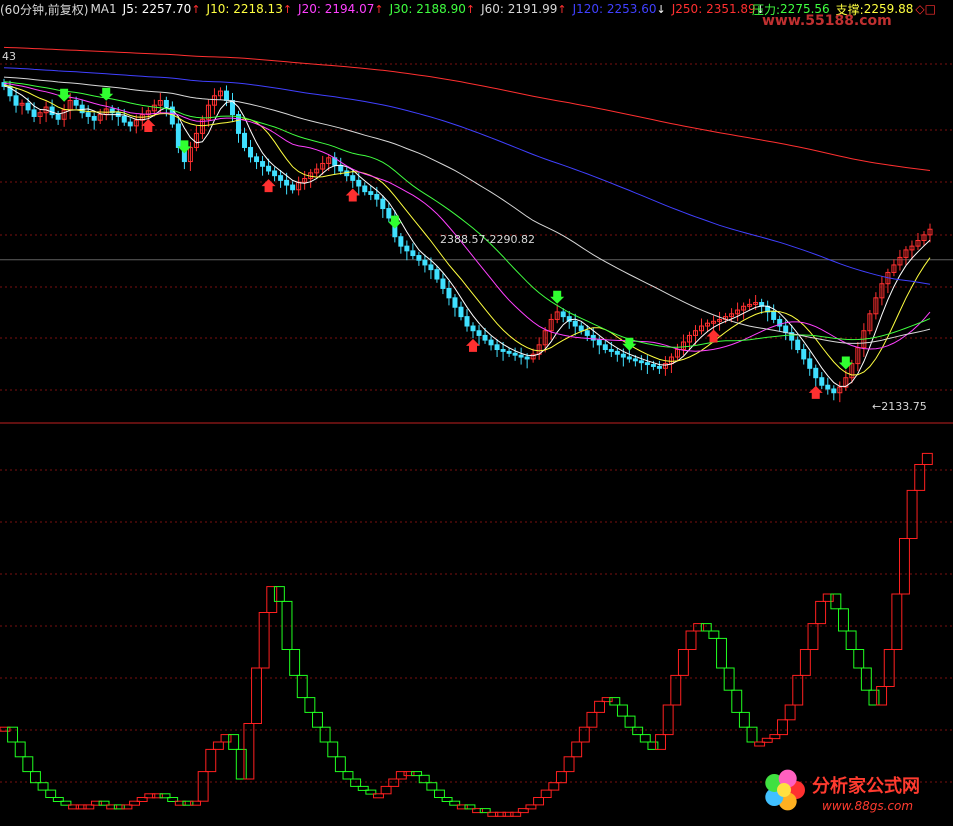 This screenshot has width=953, height=826. I want to click on ma-legend-value: 2257.70, so click(166, 9).